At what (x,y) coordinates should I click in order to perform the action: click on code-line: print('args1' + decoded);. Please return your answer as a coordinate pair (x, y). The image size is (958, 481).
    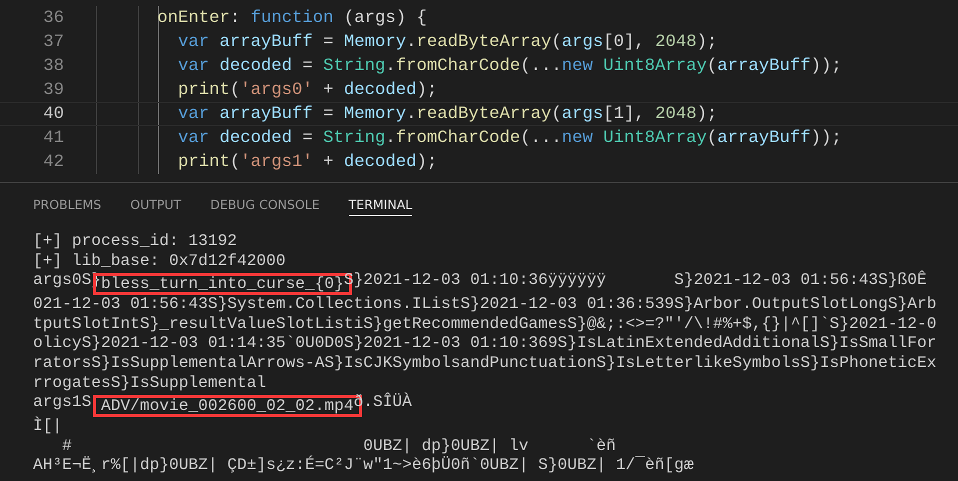
    Looking at the image, I should click on (307, 162).